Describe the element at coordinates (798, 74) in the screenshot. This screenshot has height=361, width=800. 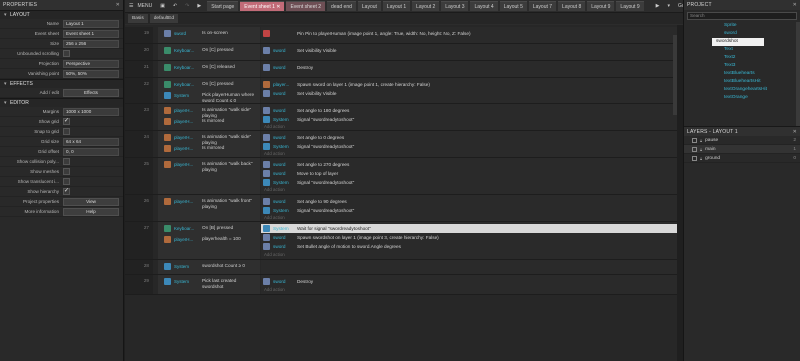
I see `project-scrollbar` at that location.